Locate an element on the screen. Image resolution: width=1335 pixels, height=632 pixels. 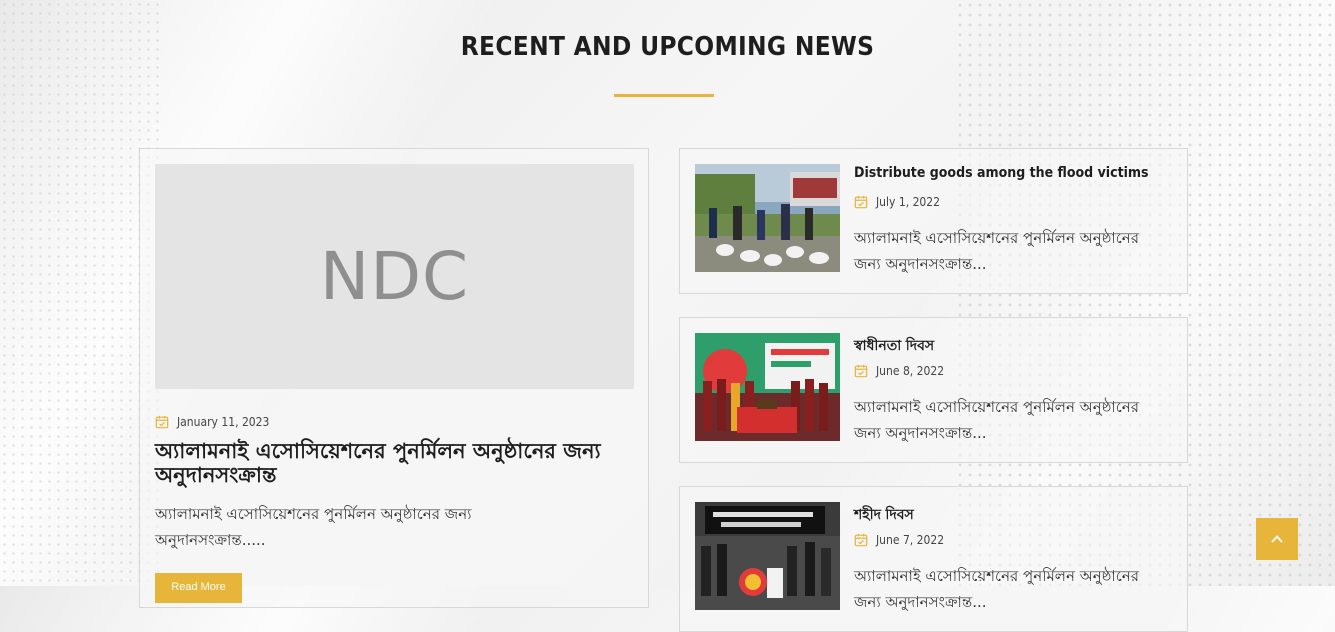
news-card-date: June 7, 2022 is located at coordinates (899, 540).